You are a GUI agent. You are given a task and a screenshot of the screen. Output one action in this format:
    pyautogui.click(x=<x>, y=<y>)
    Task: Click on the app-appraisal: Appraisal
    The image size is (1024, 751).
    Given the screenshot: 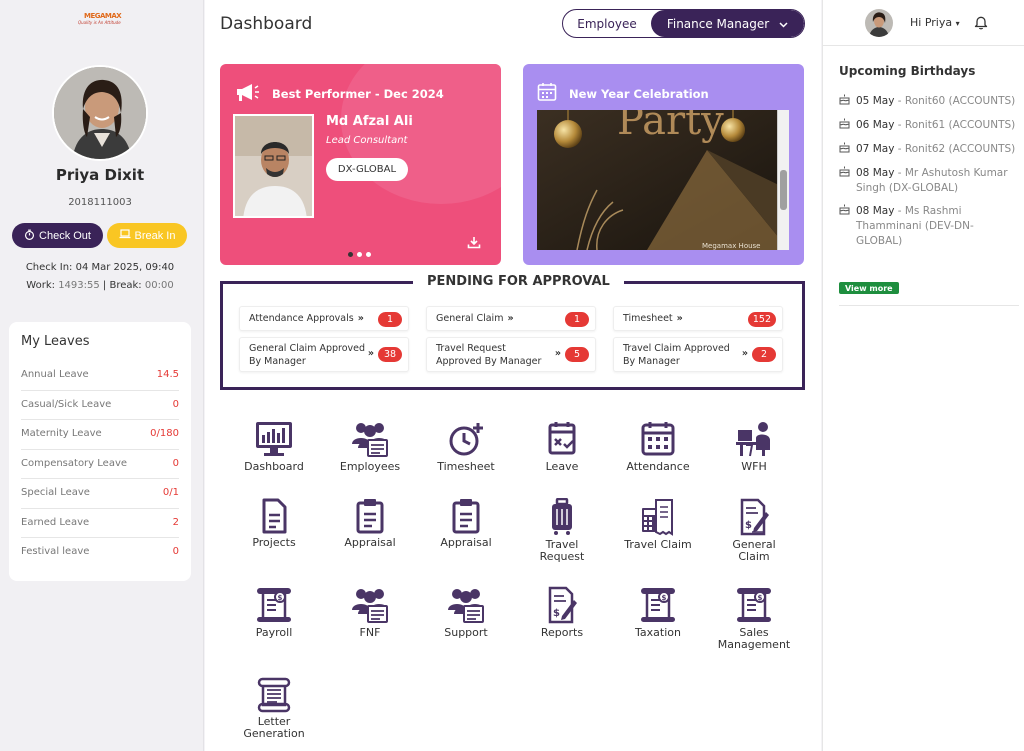 What is the action you would take?
    pyautogui.click(x=370, y=523)
    